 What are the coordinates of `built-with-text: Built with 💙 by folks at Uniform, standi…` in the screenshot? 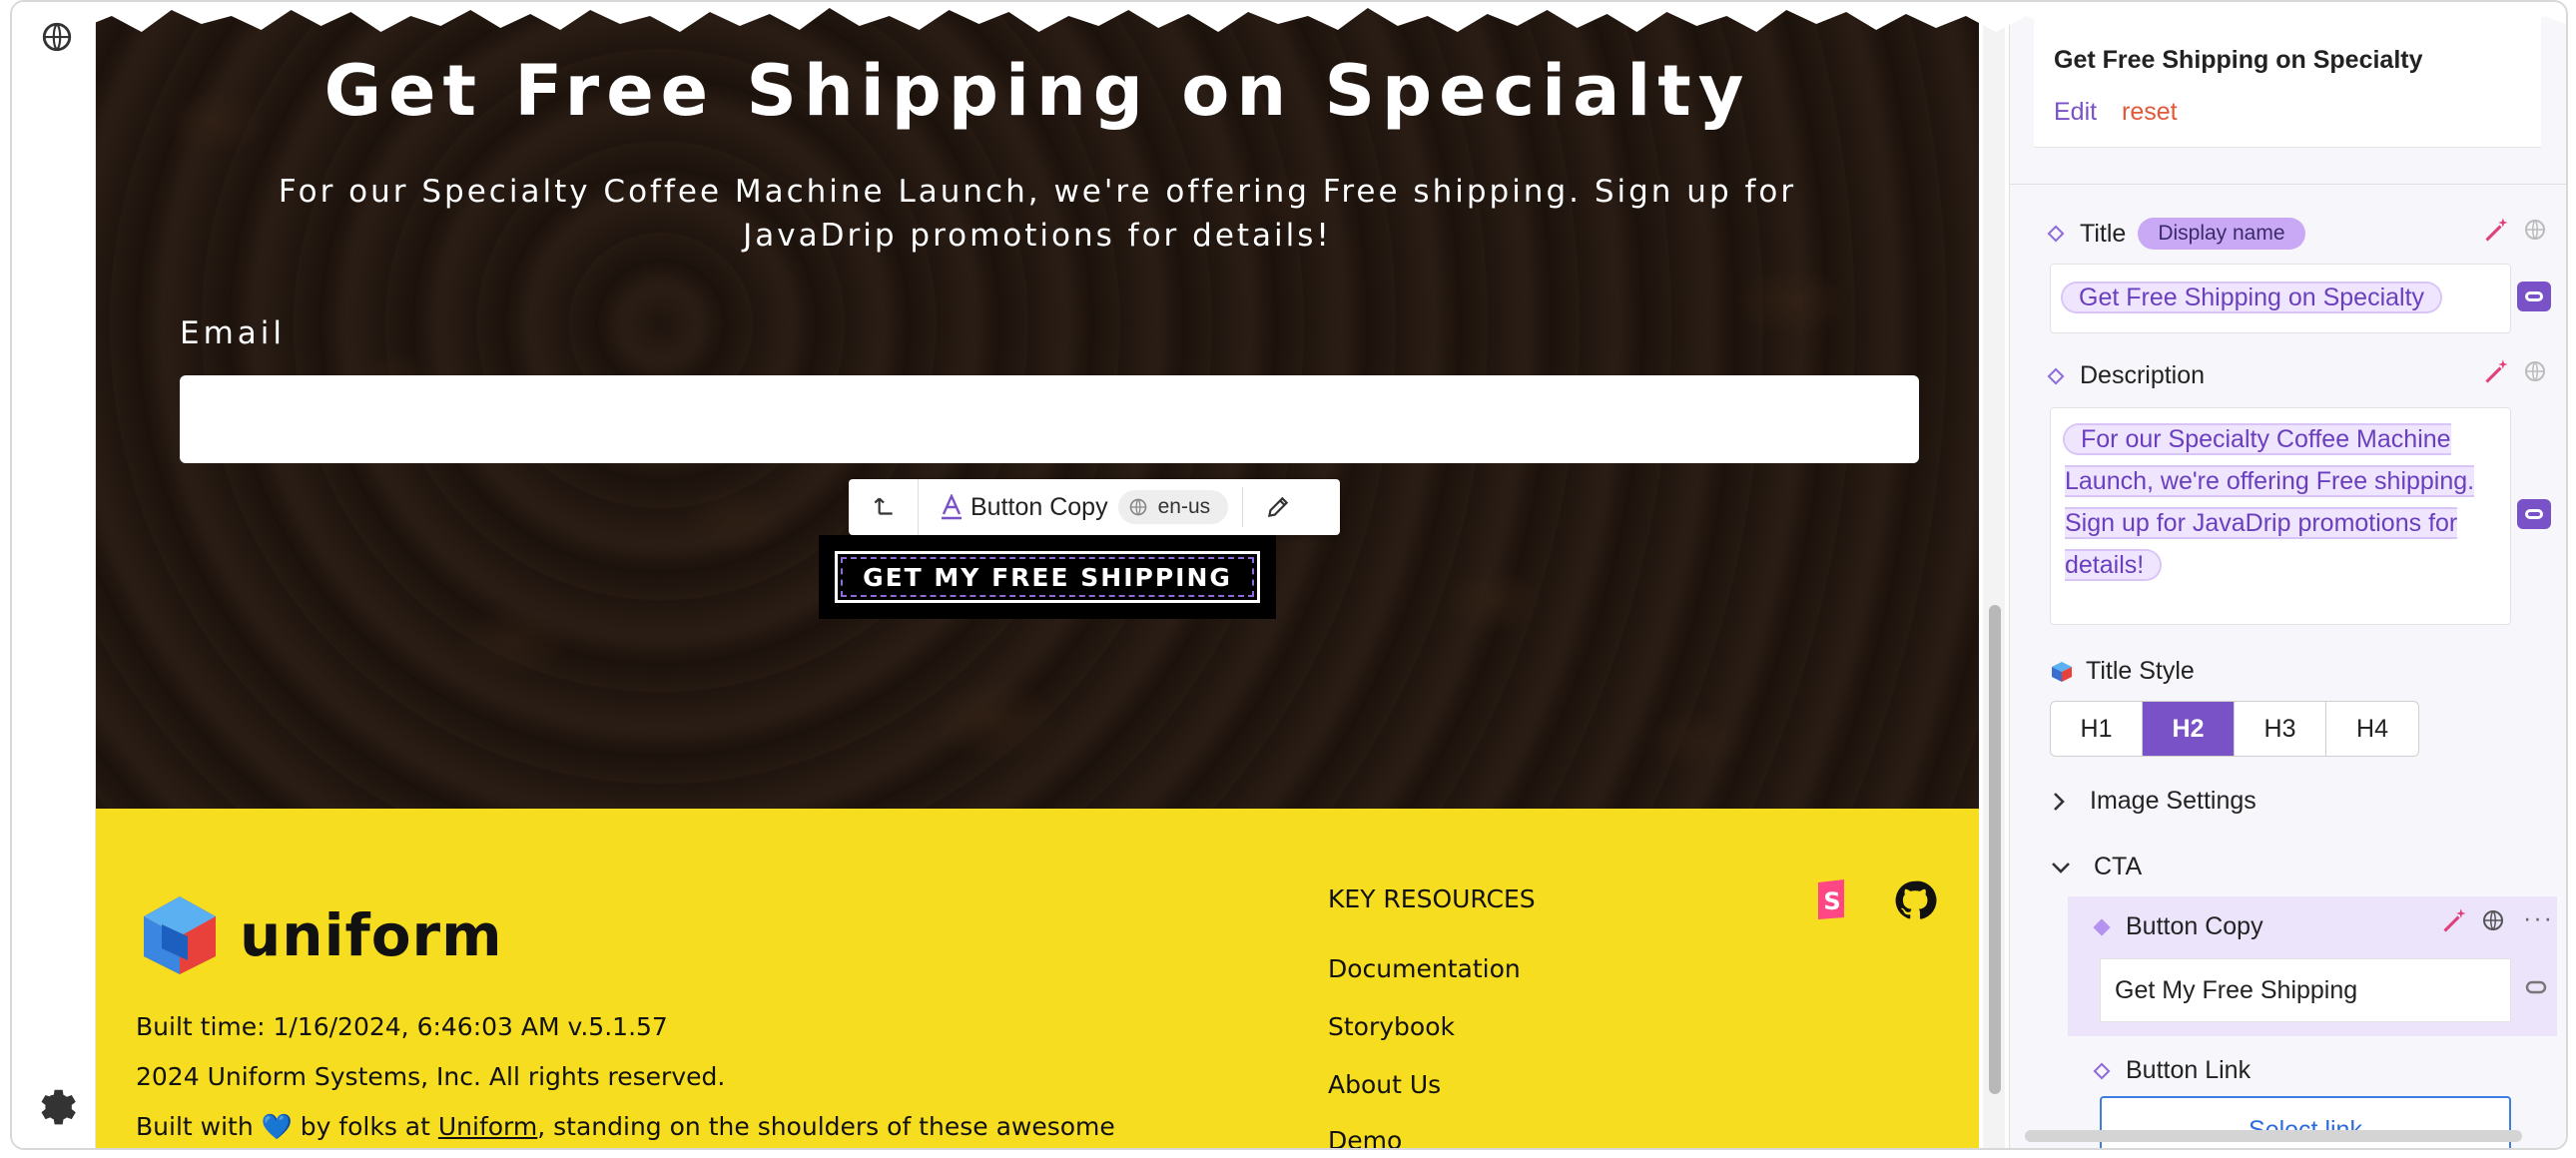 It's located at (625, 1127).